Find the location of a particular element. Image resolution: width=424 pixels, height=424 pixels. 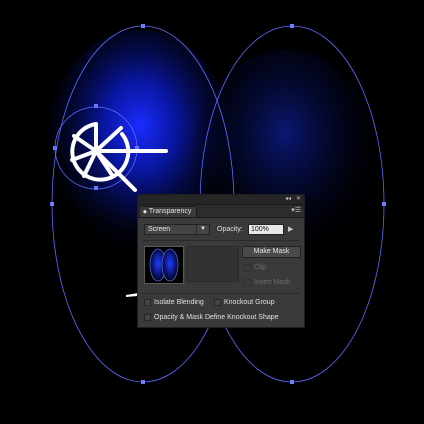

panel-menu-icon: ▾☰ is located at coordinates (296, 211).